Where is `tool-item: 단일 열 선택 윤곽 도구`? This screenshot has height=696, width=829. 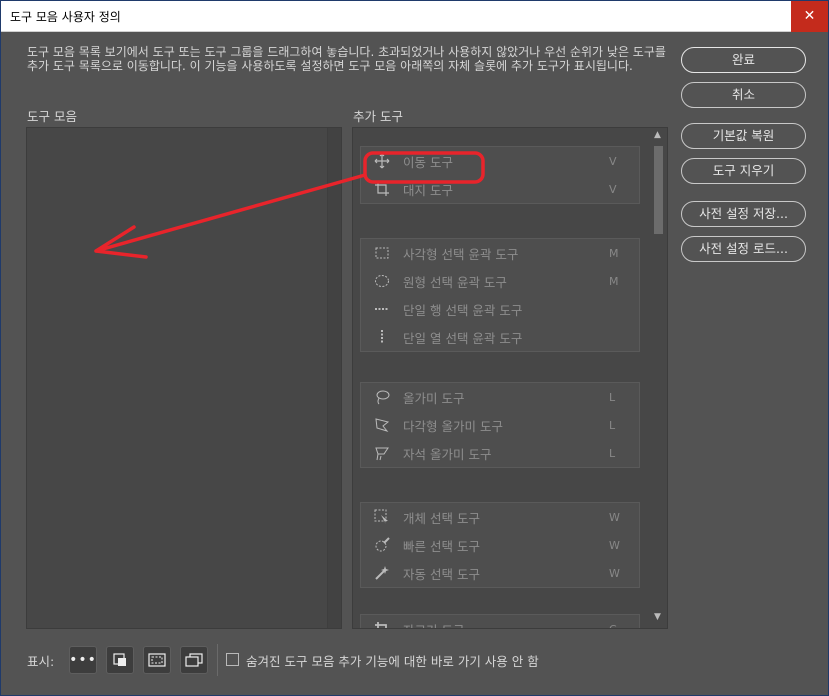
tool-item: 단일 열 선택 윤곽 도구 is located at coordinates (500, 337).